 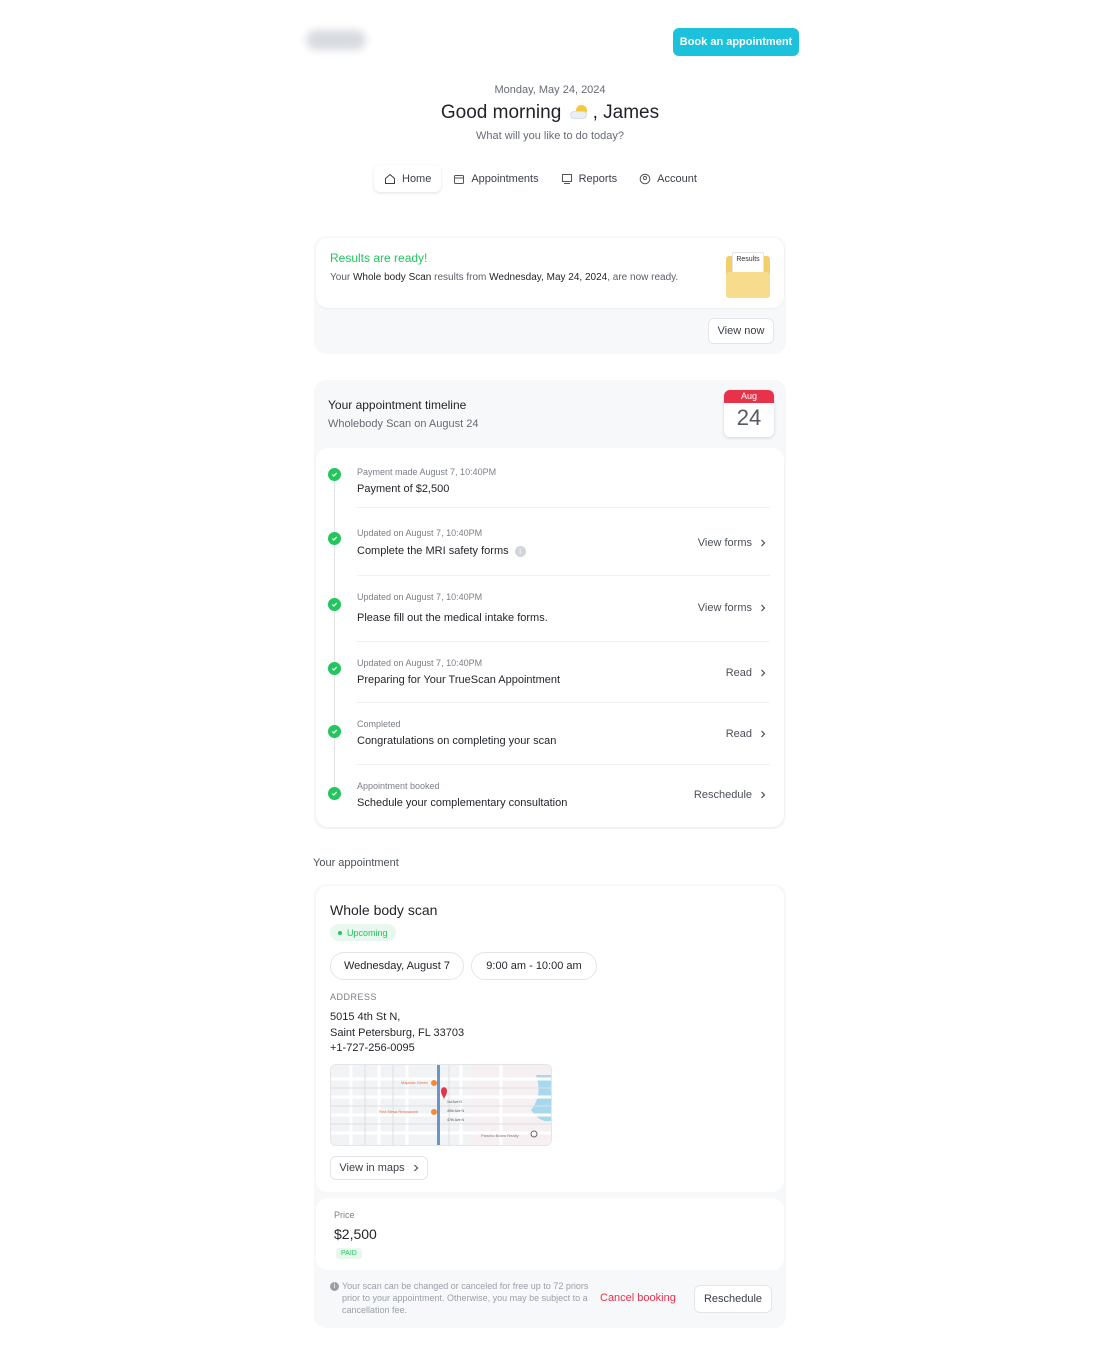 I want to click on status-badge: Upcoming, so click(x=363, y=932).